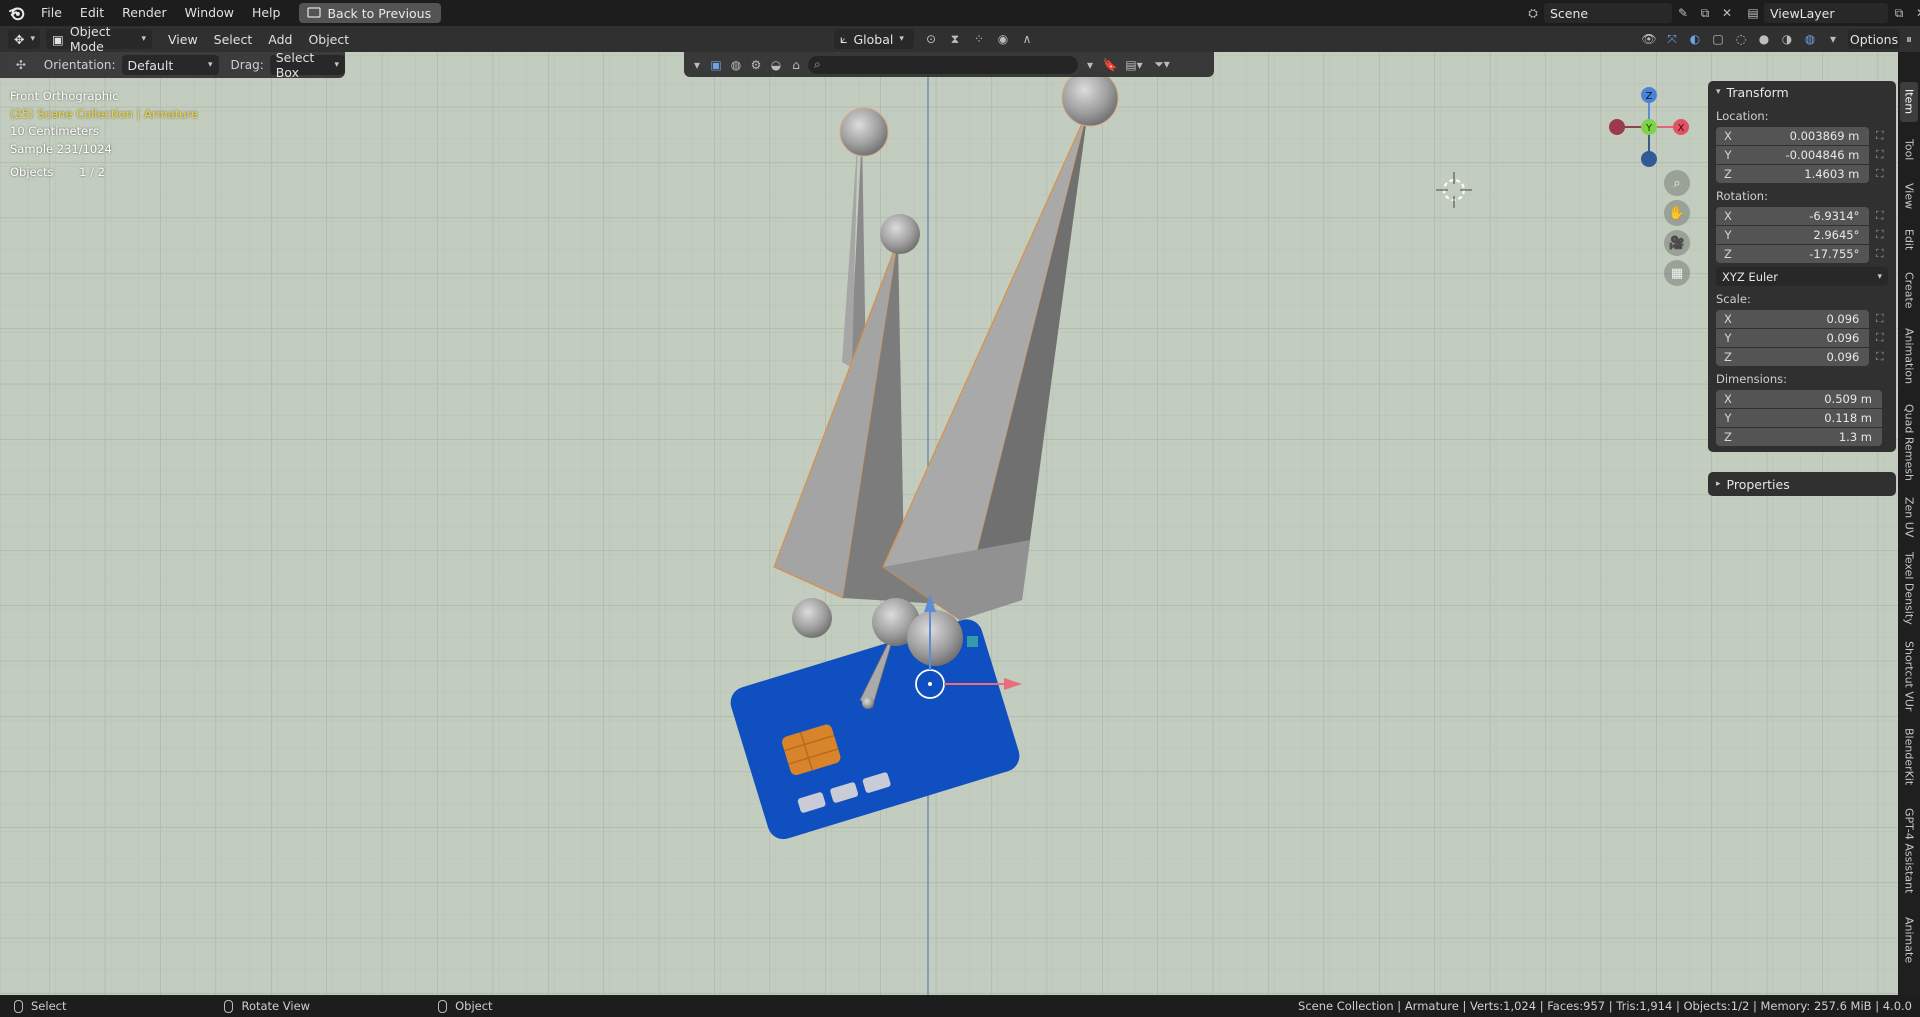  Describe the element at coordinates (233, 39) in the screenshot. I see `menu-select: Select` at that location.